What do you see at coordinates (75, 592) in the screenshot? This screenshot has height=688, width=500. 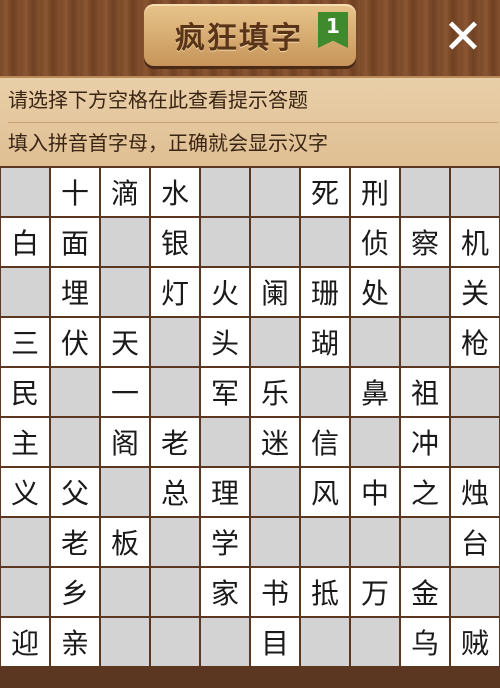 I see `grid-cell-letter: 乡` at bounding box center [75, 592].